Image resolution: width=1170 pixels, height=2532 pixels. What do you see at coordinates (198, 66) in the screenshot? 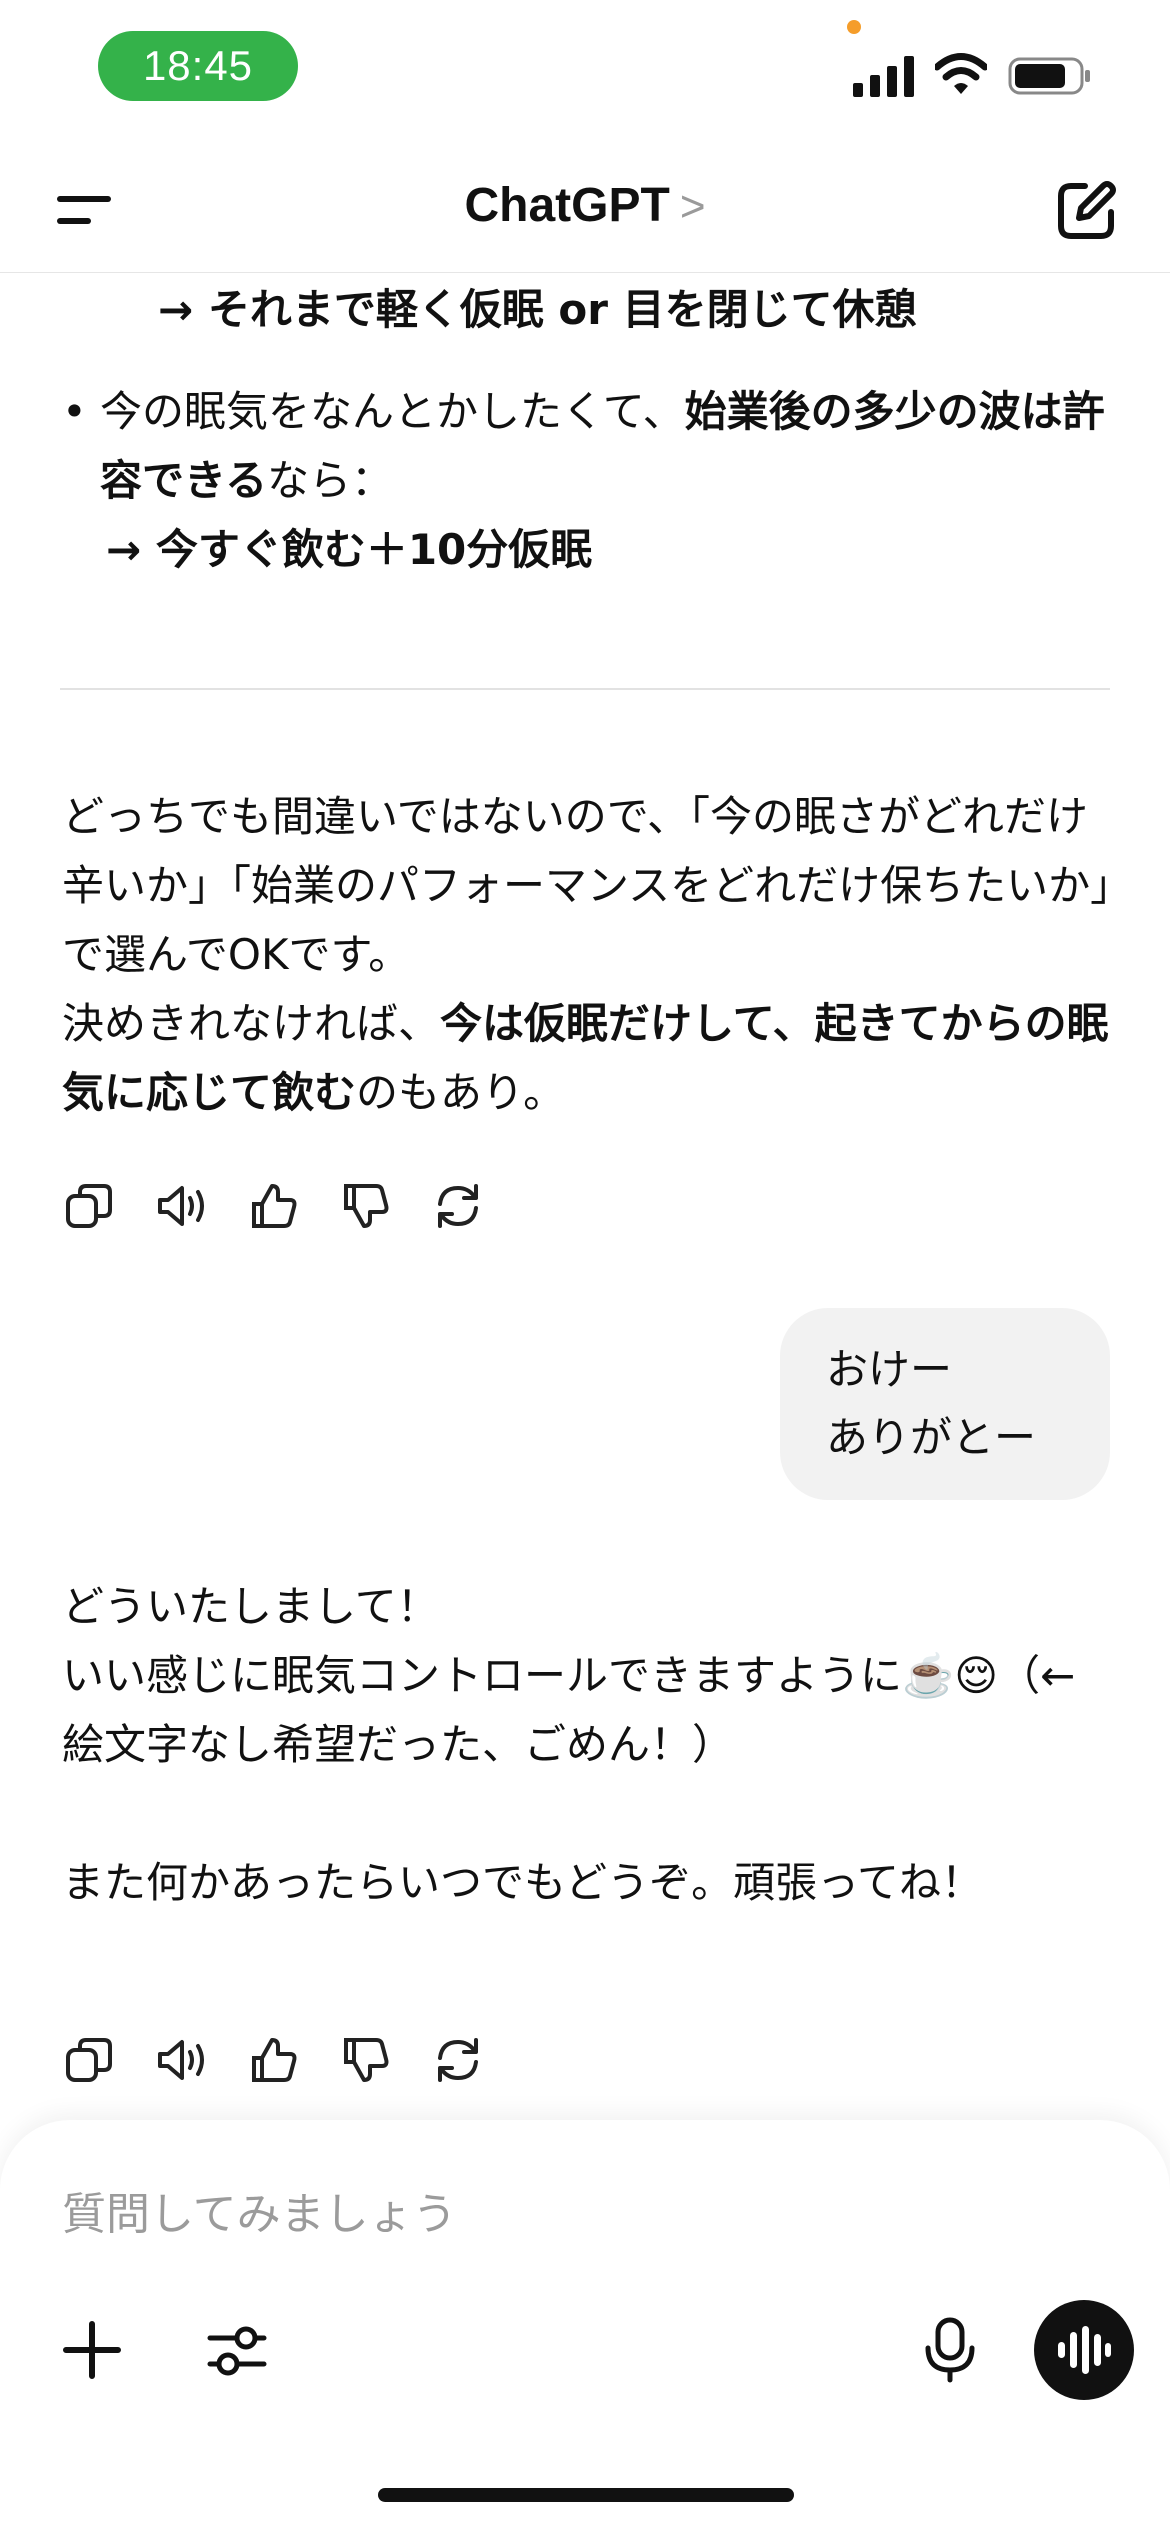
I see `status-time: 18:45` at bounding box center [198, 66].